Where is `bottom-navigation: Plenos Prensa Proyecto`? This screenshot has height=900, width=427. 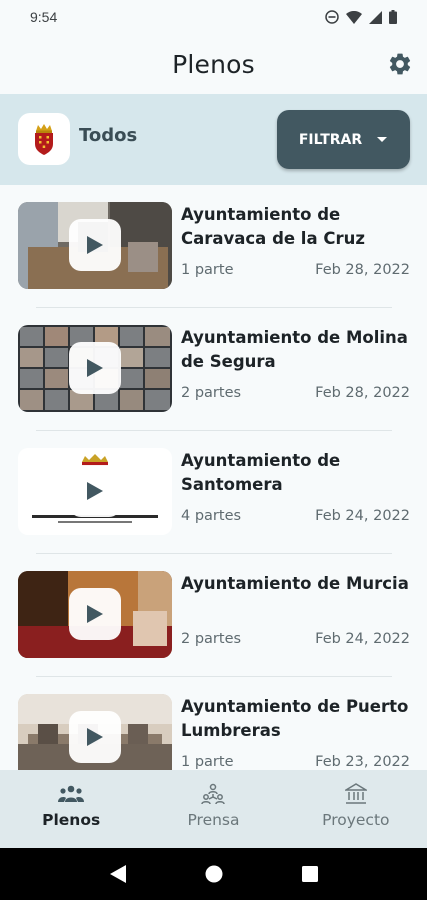 bottom-navigation: Plenos Prensa Proyecto is located at coordinates (213, 809).